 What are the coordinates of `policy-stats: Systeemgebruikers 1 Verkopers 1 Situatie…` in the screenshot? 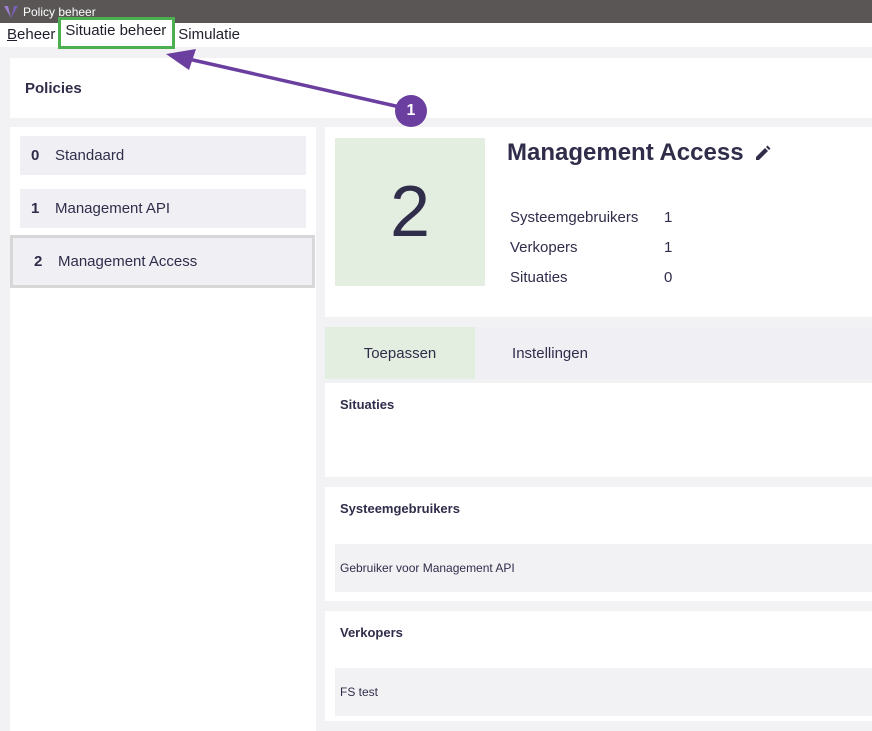 It's located at (591, 247).